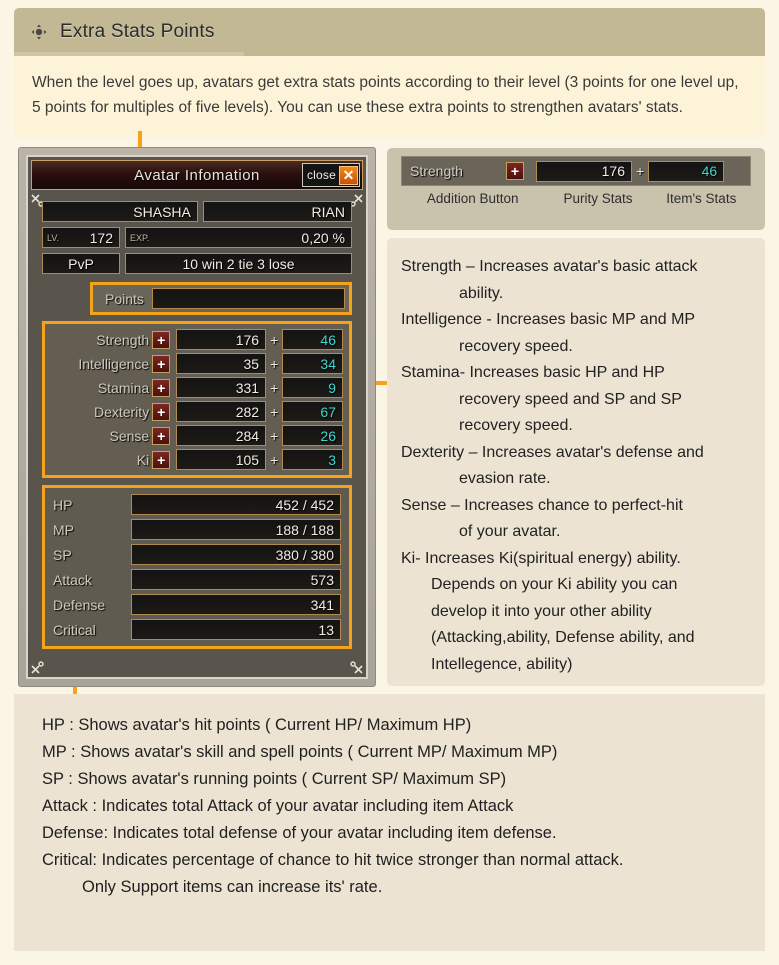 The width and height of the screenshot is (779, 965). What do you see at coordinates (74, 629) in the screenshot?
I see `vital-label: Critical` at bounding box center [74, 629].